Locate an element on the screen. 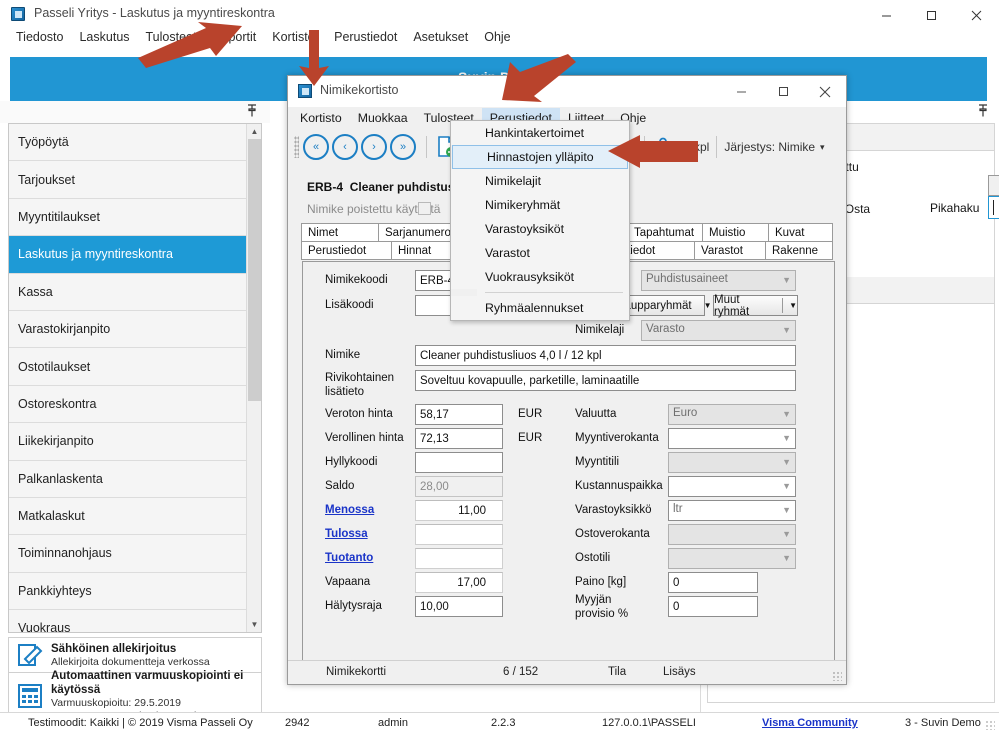 This screenshot has width=999, height=733. tab-tapahtumat-label: Tapahtumat is located at coordinates (664, 232).